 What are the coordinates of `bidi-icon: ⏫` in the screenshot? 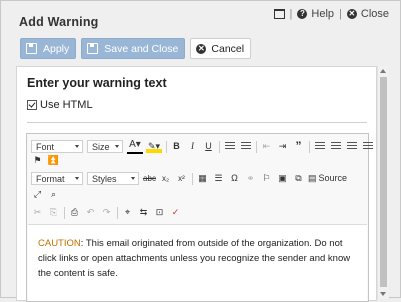 It's located at (53, 160).